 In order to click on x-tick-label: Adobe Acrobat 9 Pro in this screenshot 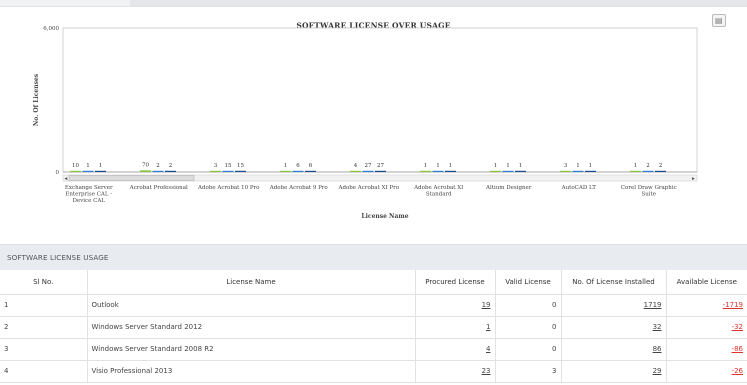, I will do `click(299, 188)`.